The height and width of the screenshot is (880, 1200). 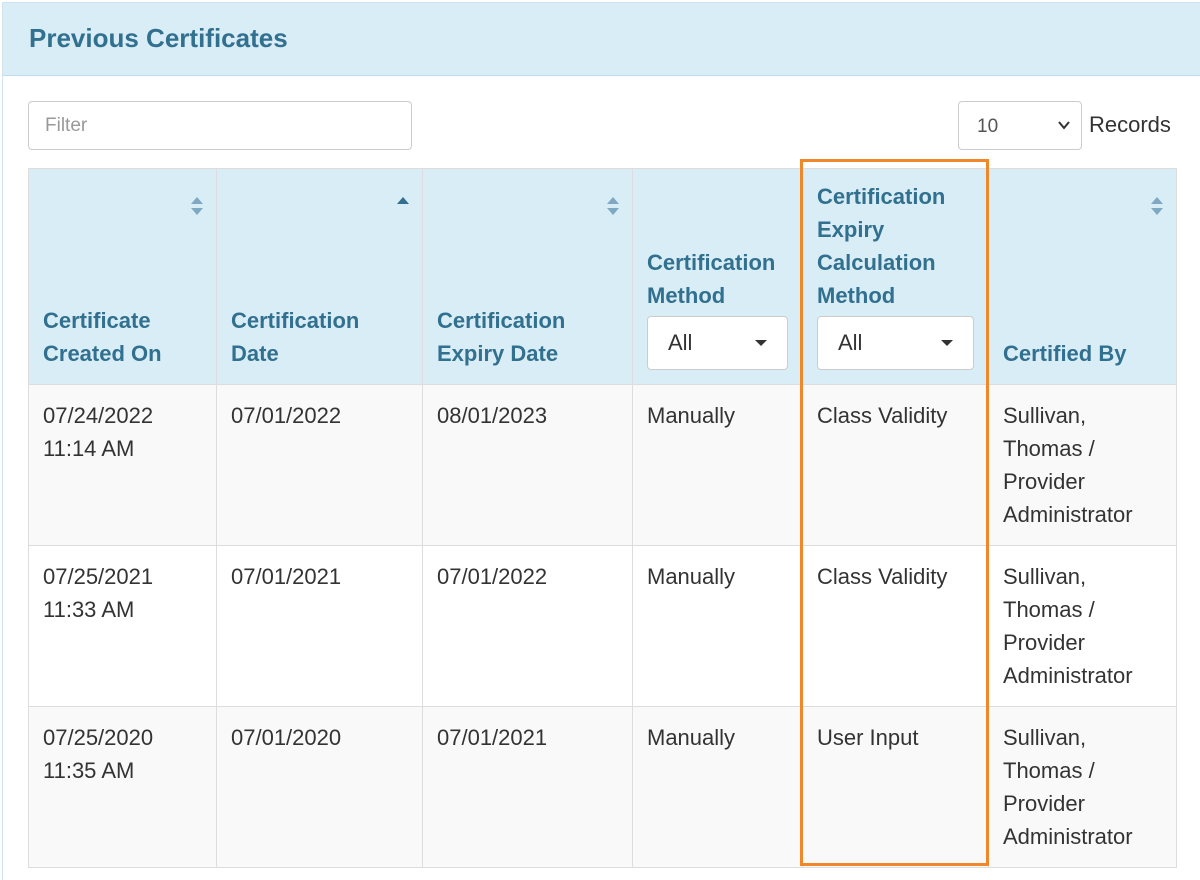 What do you see at coordinates (527, 276) in the screenshot?
I see `col-header-expiry-date: Certification Expiry Date` at bounding box center [527, 276].